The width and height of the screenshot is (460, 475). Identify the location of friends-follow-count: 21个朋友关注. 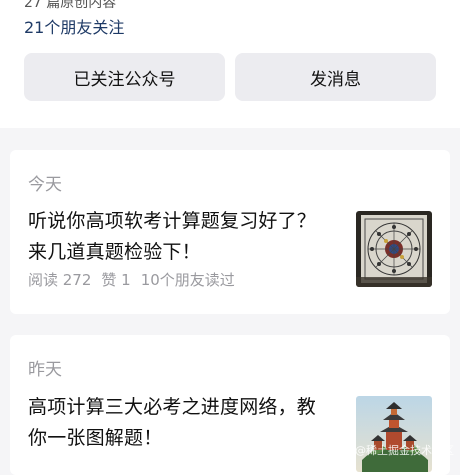
(74, 26).